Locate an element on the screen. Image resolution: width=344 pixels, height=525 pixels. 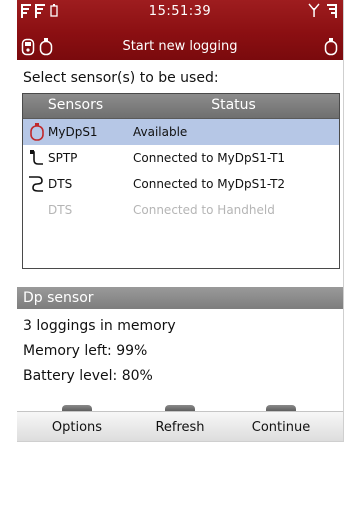
probe-icon is located at coordinates (331, 47).